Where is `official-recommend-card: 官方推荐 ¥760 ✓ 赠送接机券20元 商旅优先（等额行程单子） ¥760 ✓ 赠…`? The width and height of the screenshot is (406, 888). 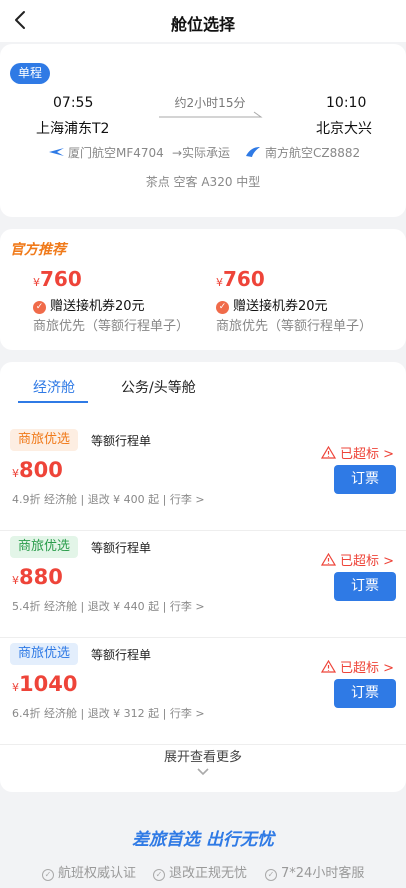 official-recommend-card: 官方推荐 ¥760 ✓ 赠送接机券20元 商旅优先（等额行程单子） ¥760 ✓ 赠… is located at coordinates (203, 289).